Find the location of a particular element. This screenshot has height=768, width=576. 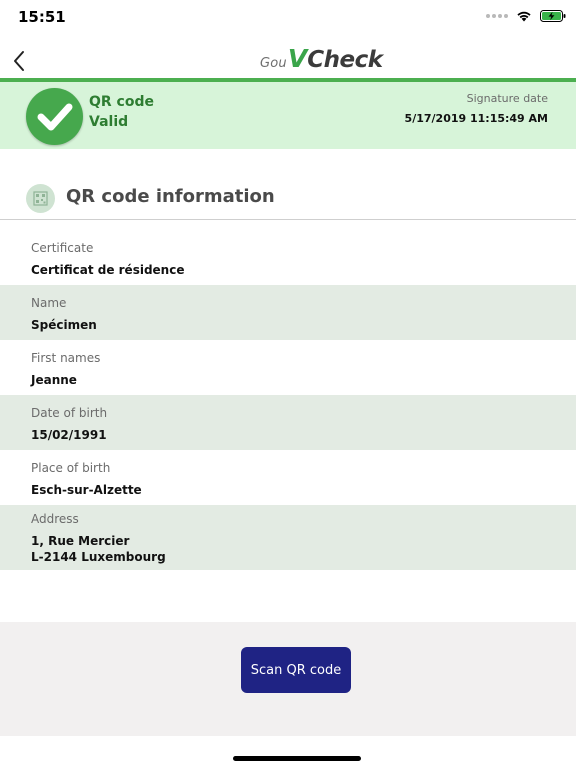

info-row-first-names: First names Jeanne is located at coordinates (288, 367).